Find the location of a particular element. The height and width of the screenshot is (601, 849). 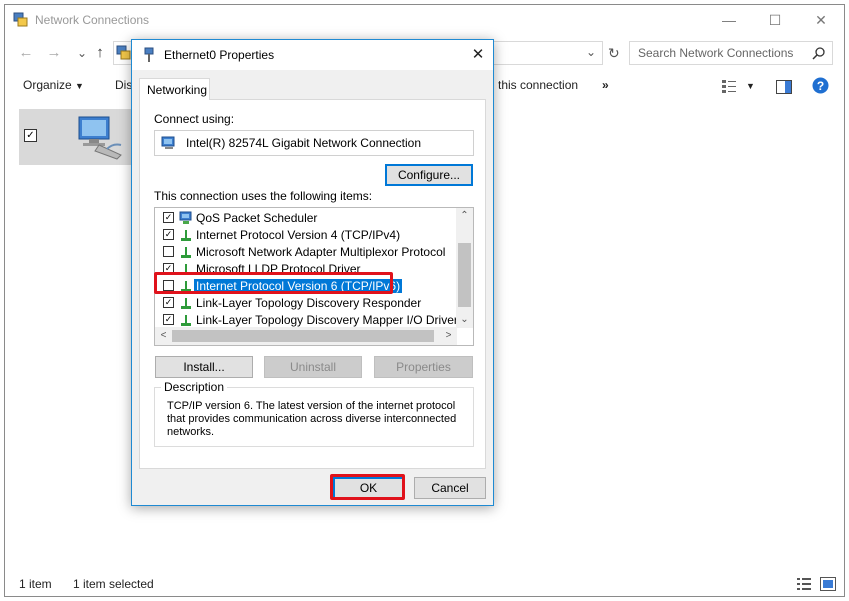

organize-menu: Organize ▼ is located at coordinates (53, 85).